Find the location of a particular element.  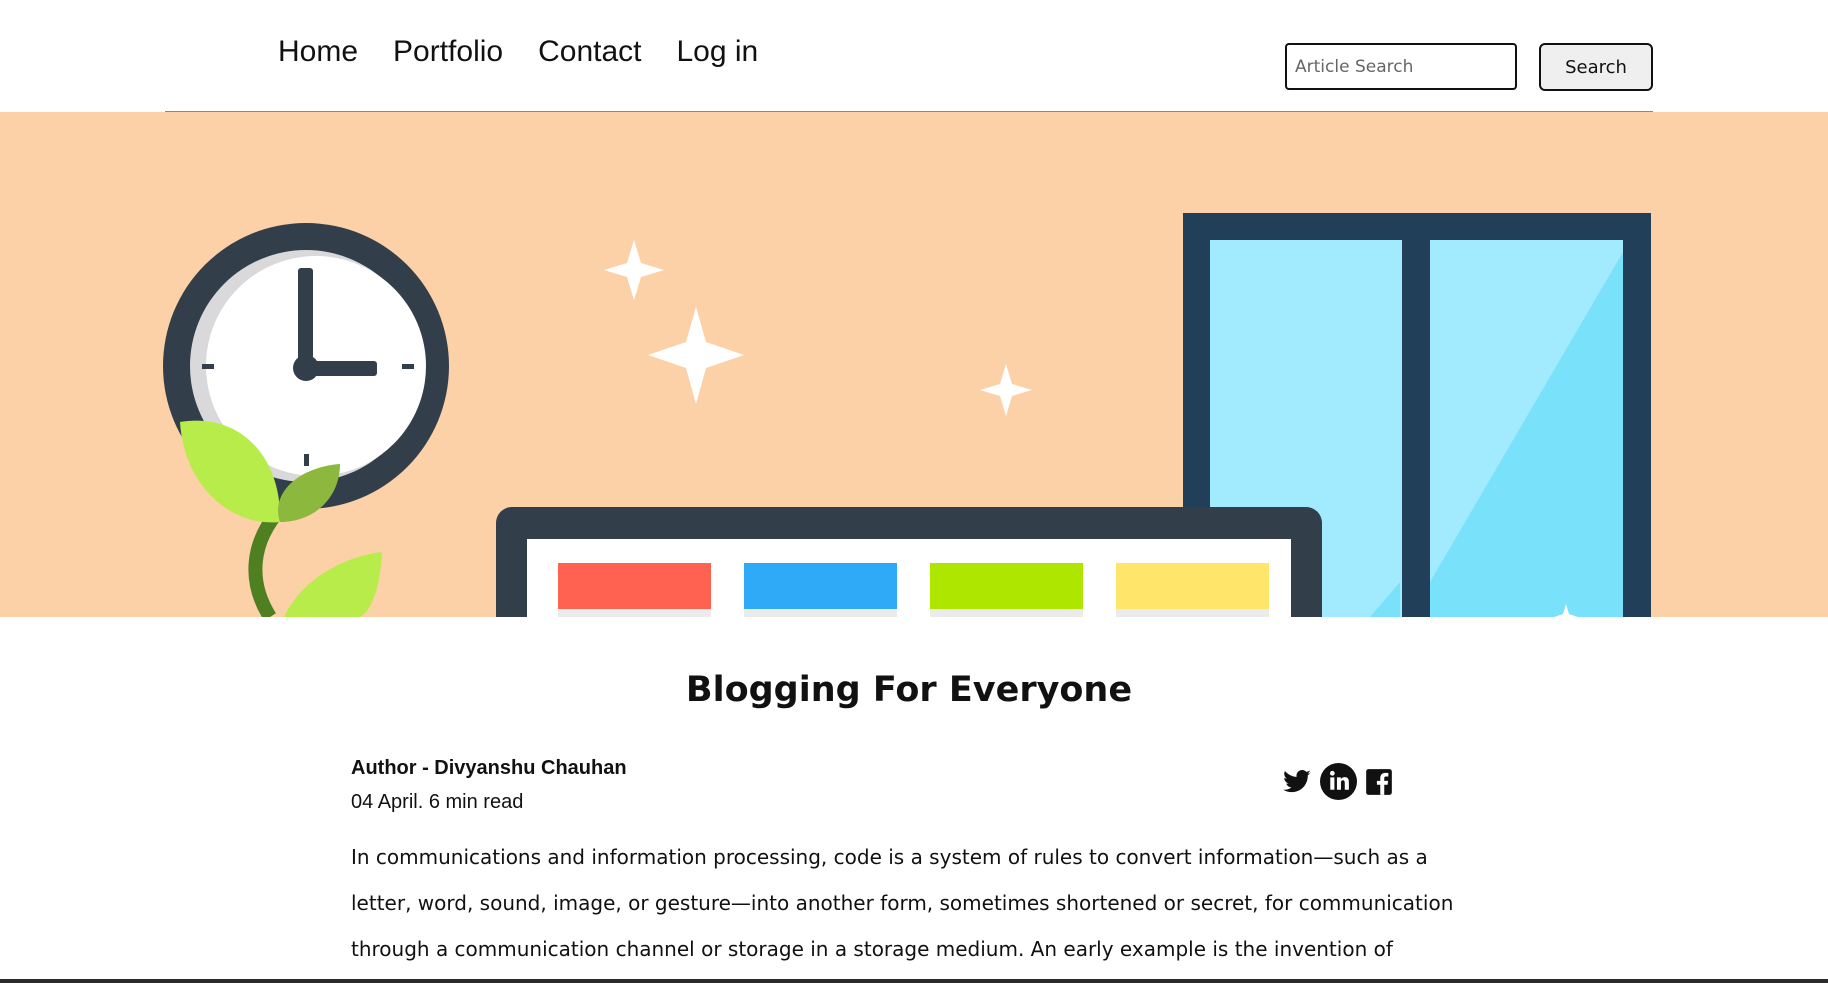

nav-link-login: Log in is located at coordinates (717, 52).